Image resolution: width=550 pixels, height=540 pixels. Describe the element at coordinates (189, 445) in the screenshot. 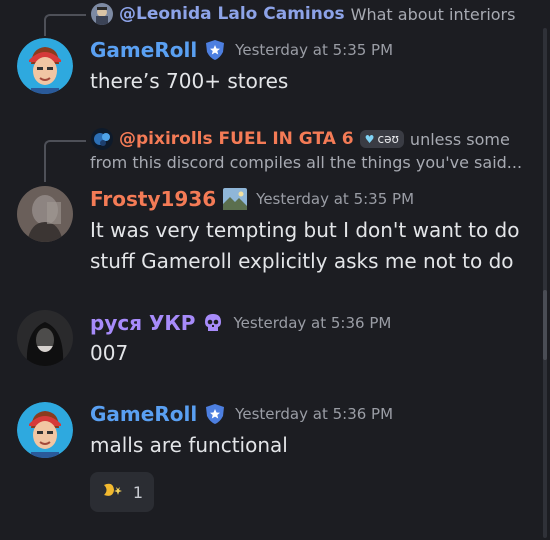

I see `message-text: malls are functional` at that location.